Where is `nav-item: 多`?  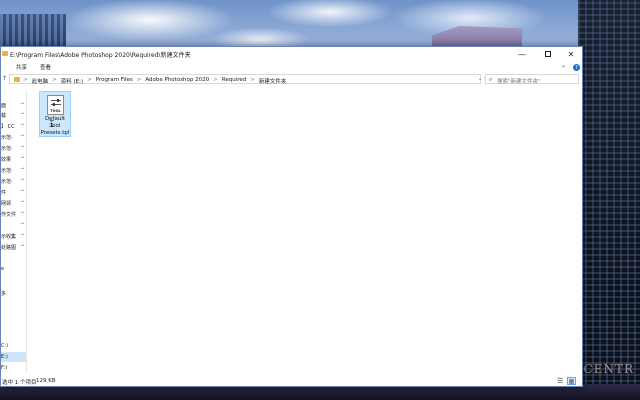 nav-item: 多 is located at coordinates (13, 293).